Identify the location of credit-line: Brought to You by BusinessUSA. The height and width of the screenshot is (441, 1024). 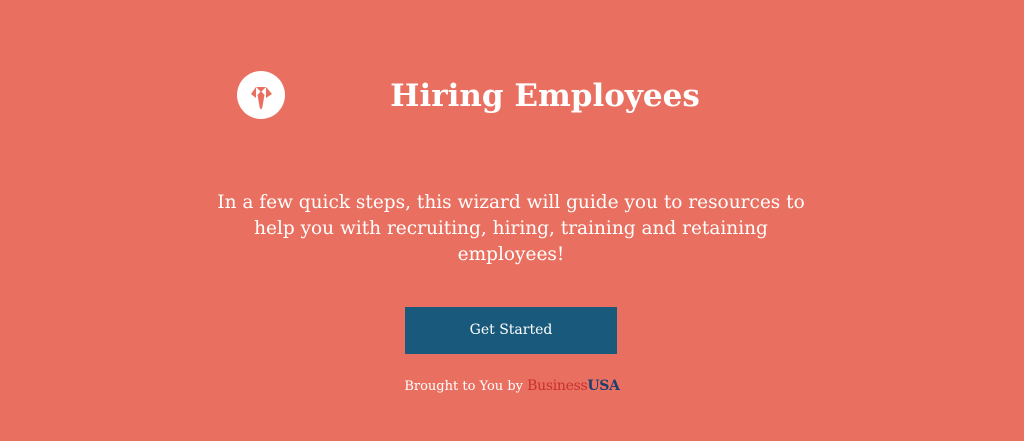
(512, 386).